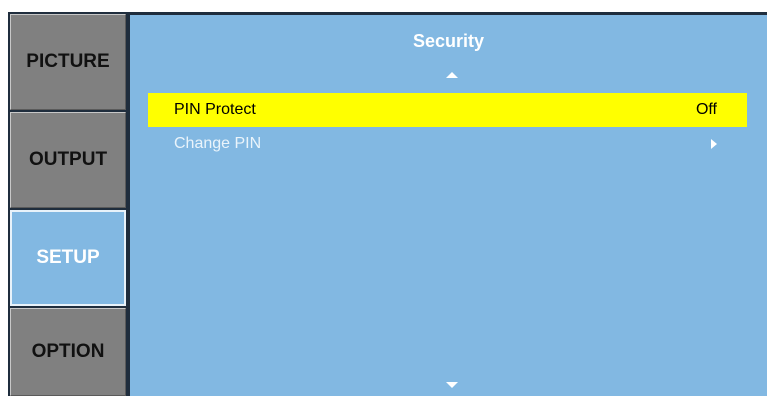  What do you see at coordinates (706, 109) in the screenshot?
I see `menu-item-value: Off` at bounding box center [706, 109].